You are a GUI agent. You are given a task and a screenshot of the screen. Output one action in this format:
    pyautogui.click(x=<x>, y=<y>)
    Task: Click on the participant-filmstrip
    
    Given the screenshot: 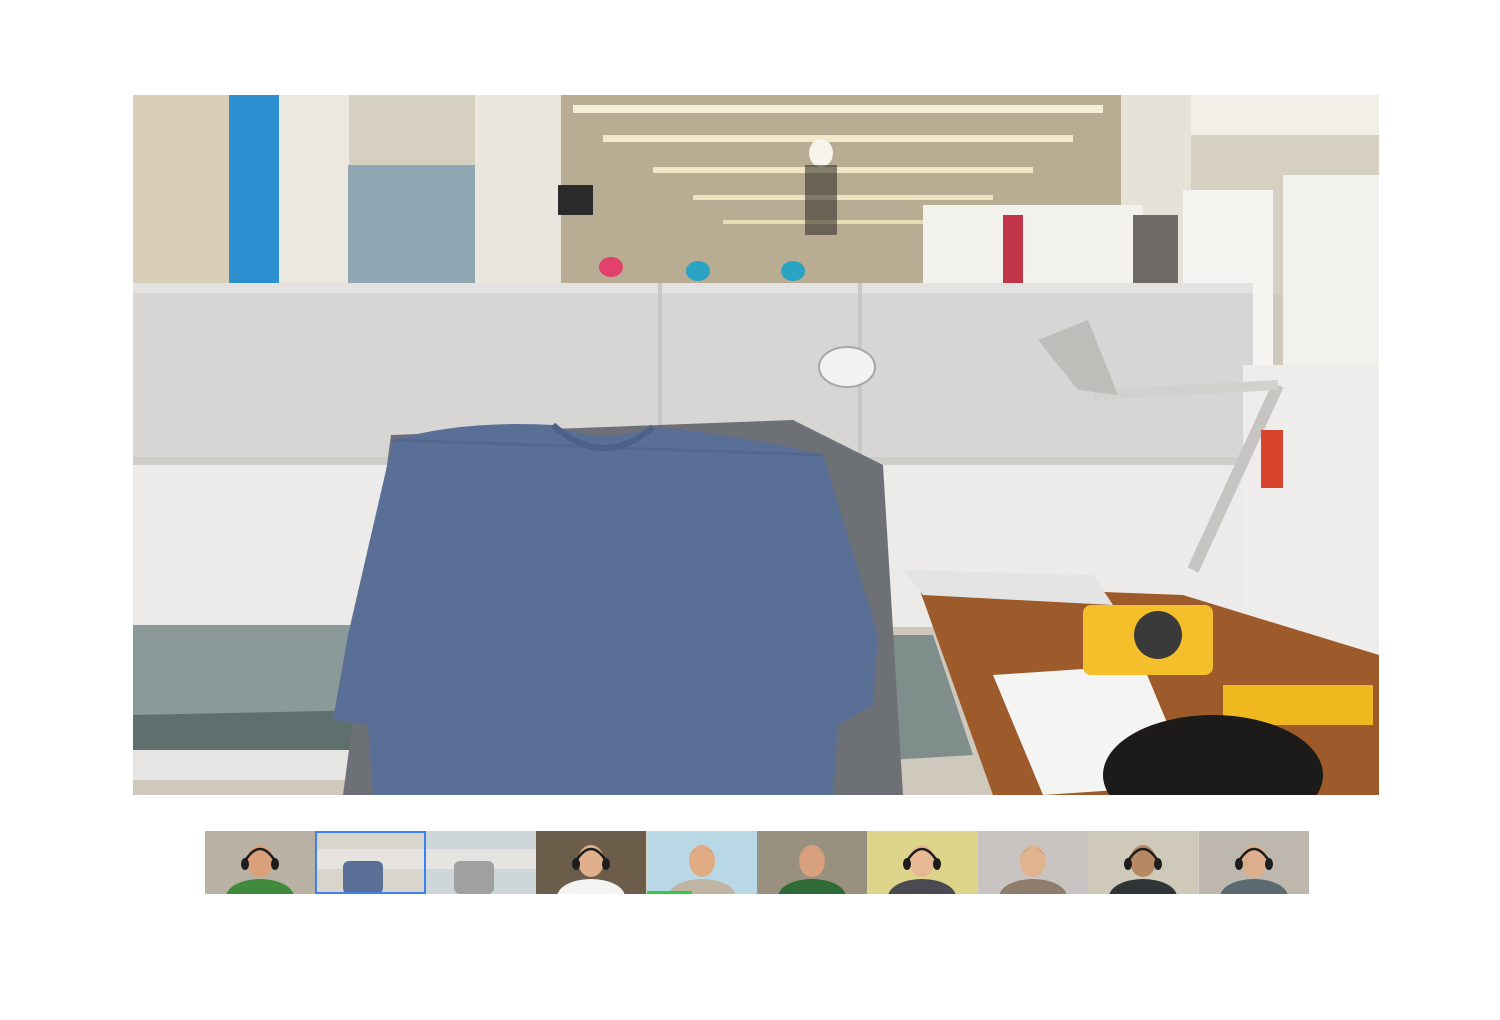 What is the action you would take?
    pyautogui.click(x=757, y=862)
    